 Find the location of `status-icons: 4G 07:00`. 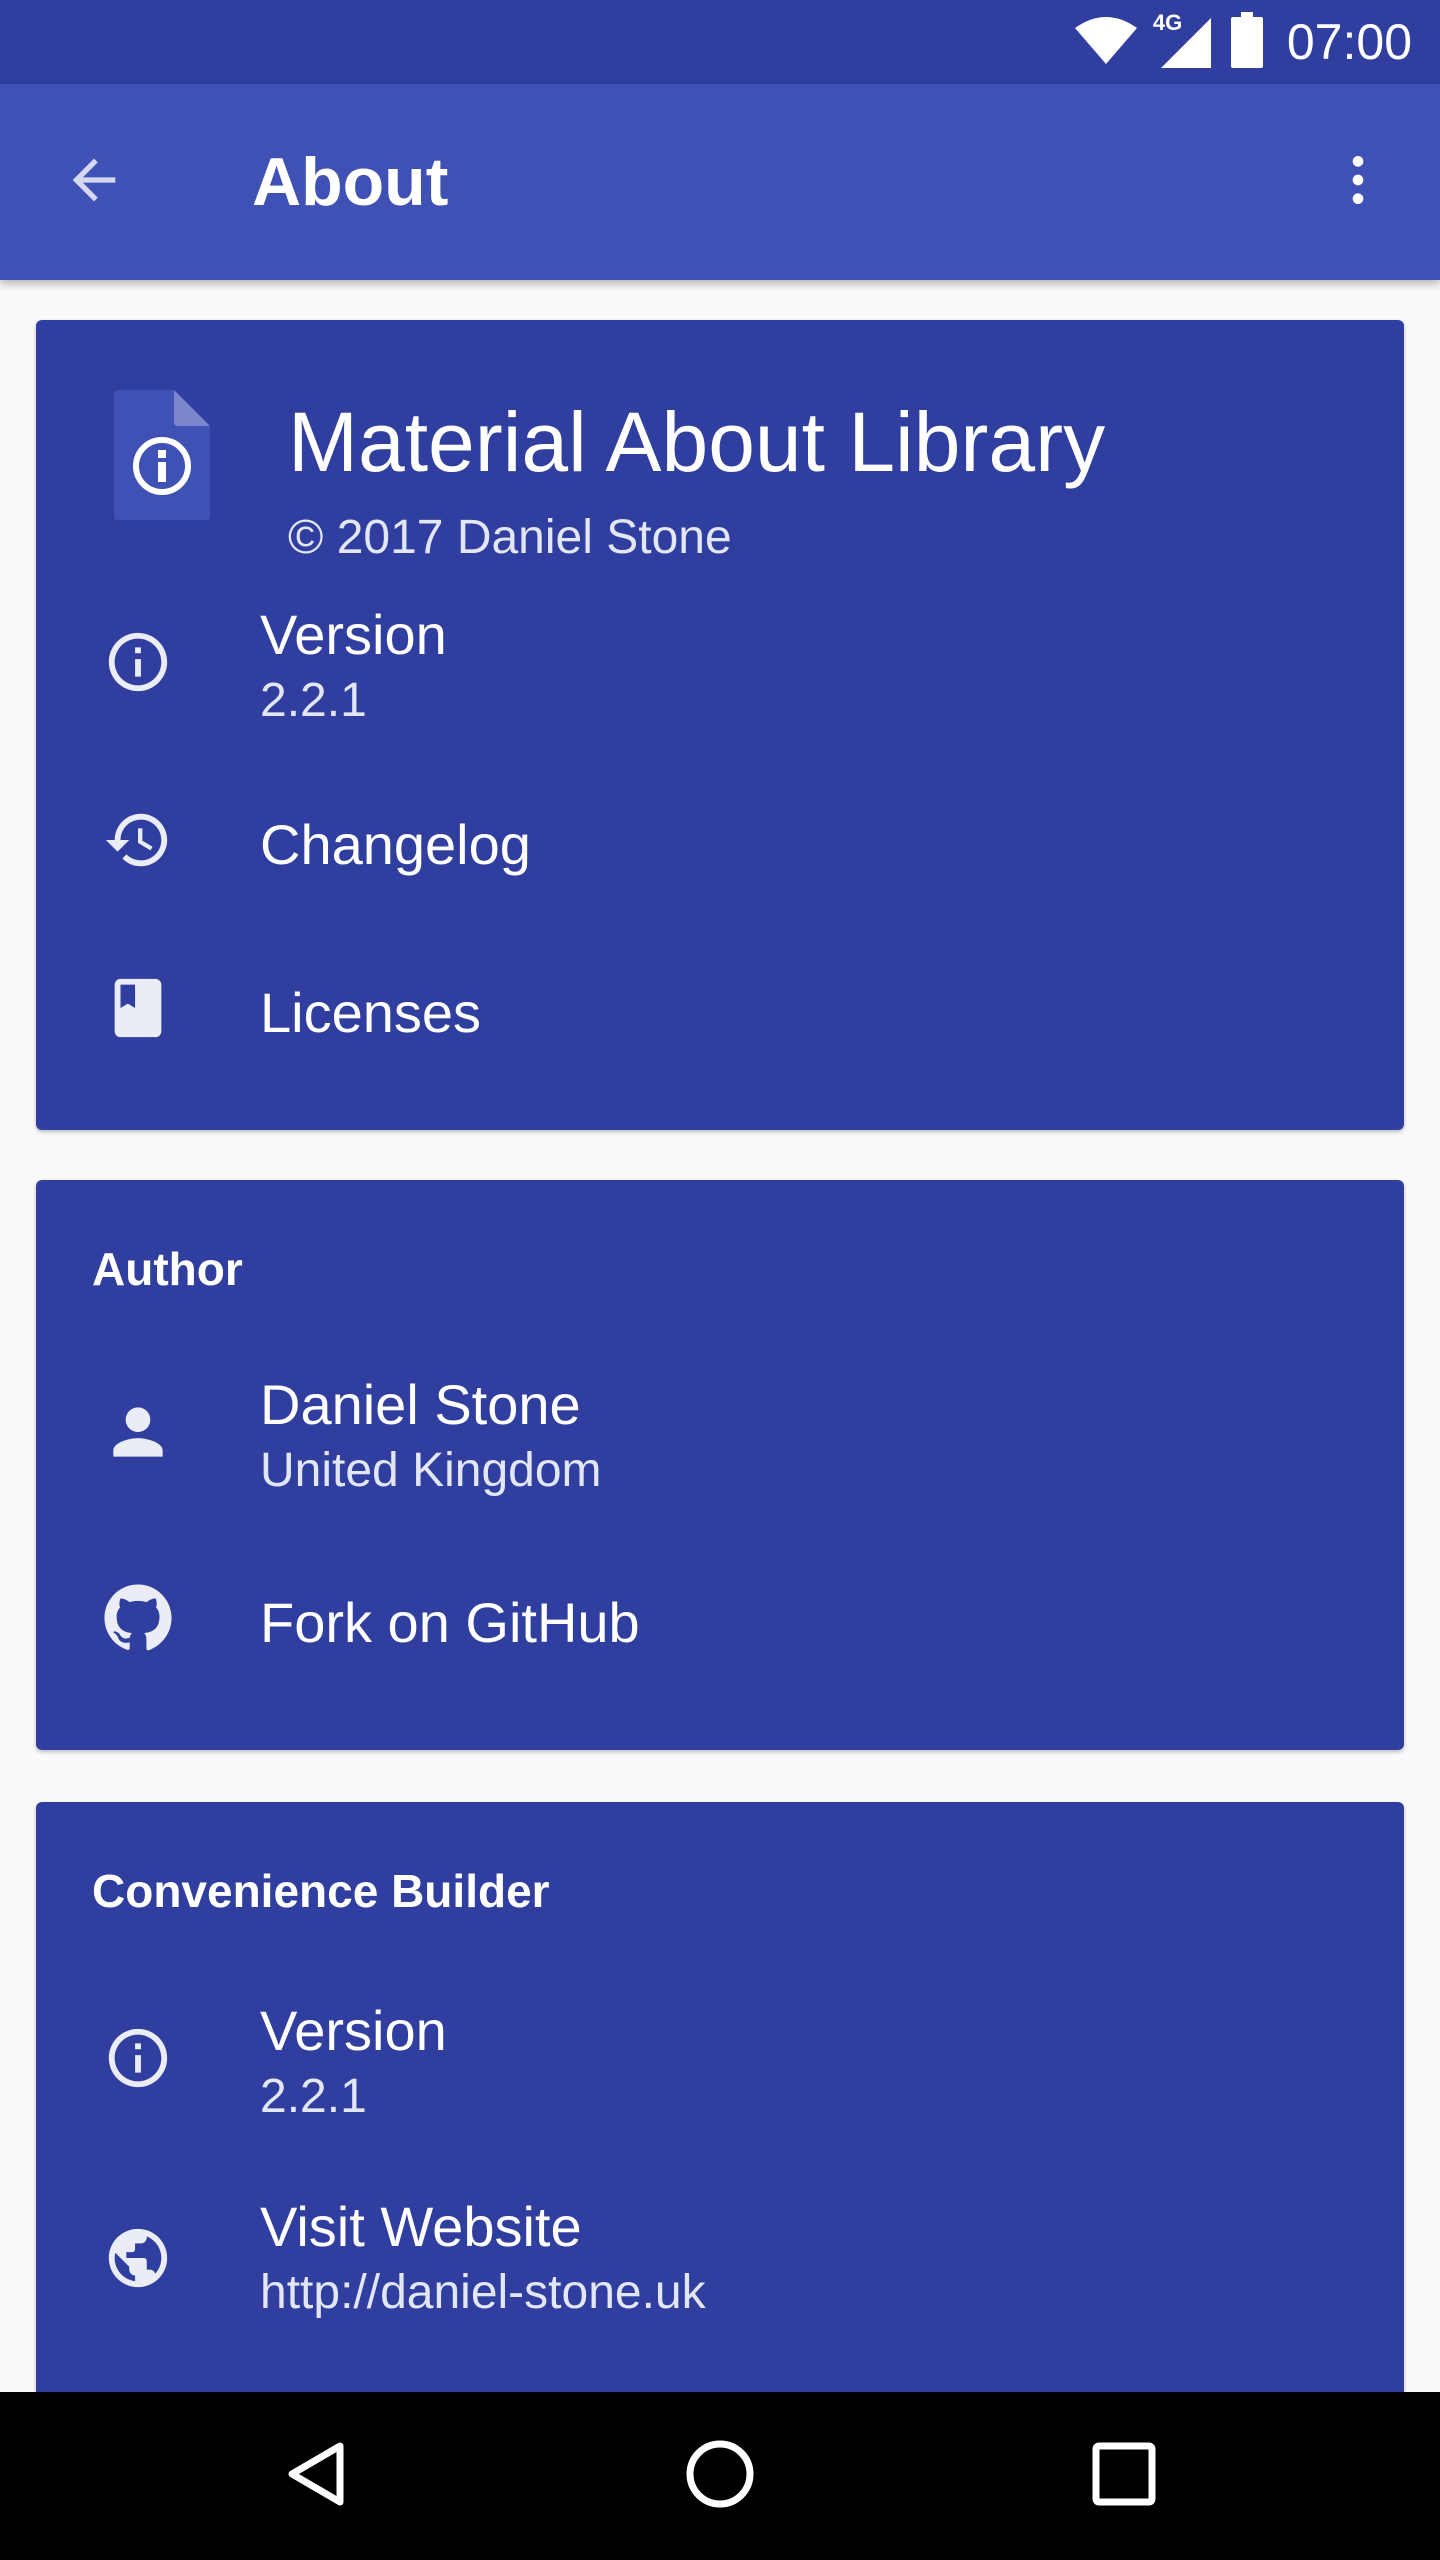

status-icons: 4G 07:00 is located at coordinates (1242, 42).